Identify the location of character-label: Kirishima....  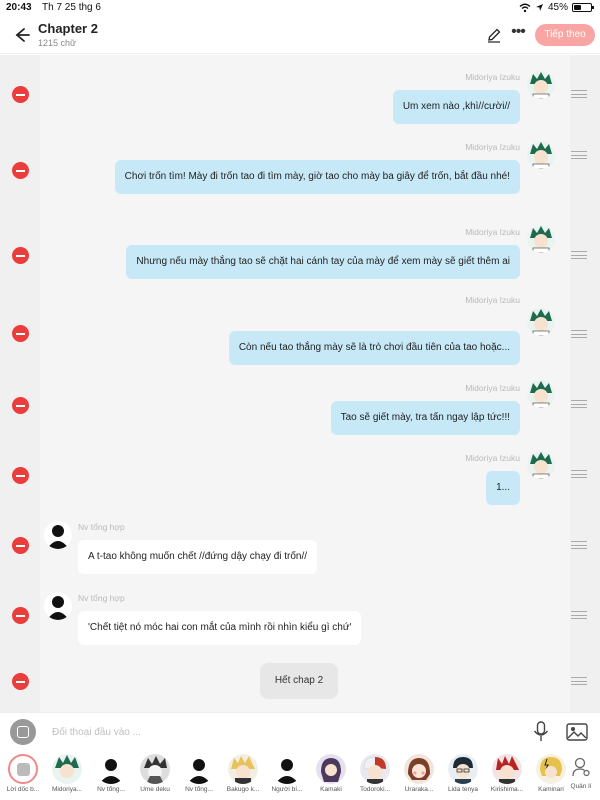
(507, 789).